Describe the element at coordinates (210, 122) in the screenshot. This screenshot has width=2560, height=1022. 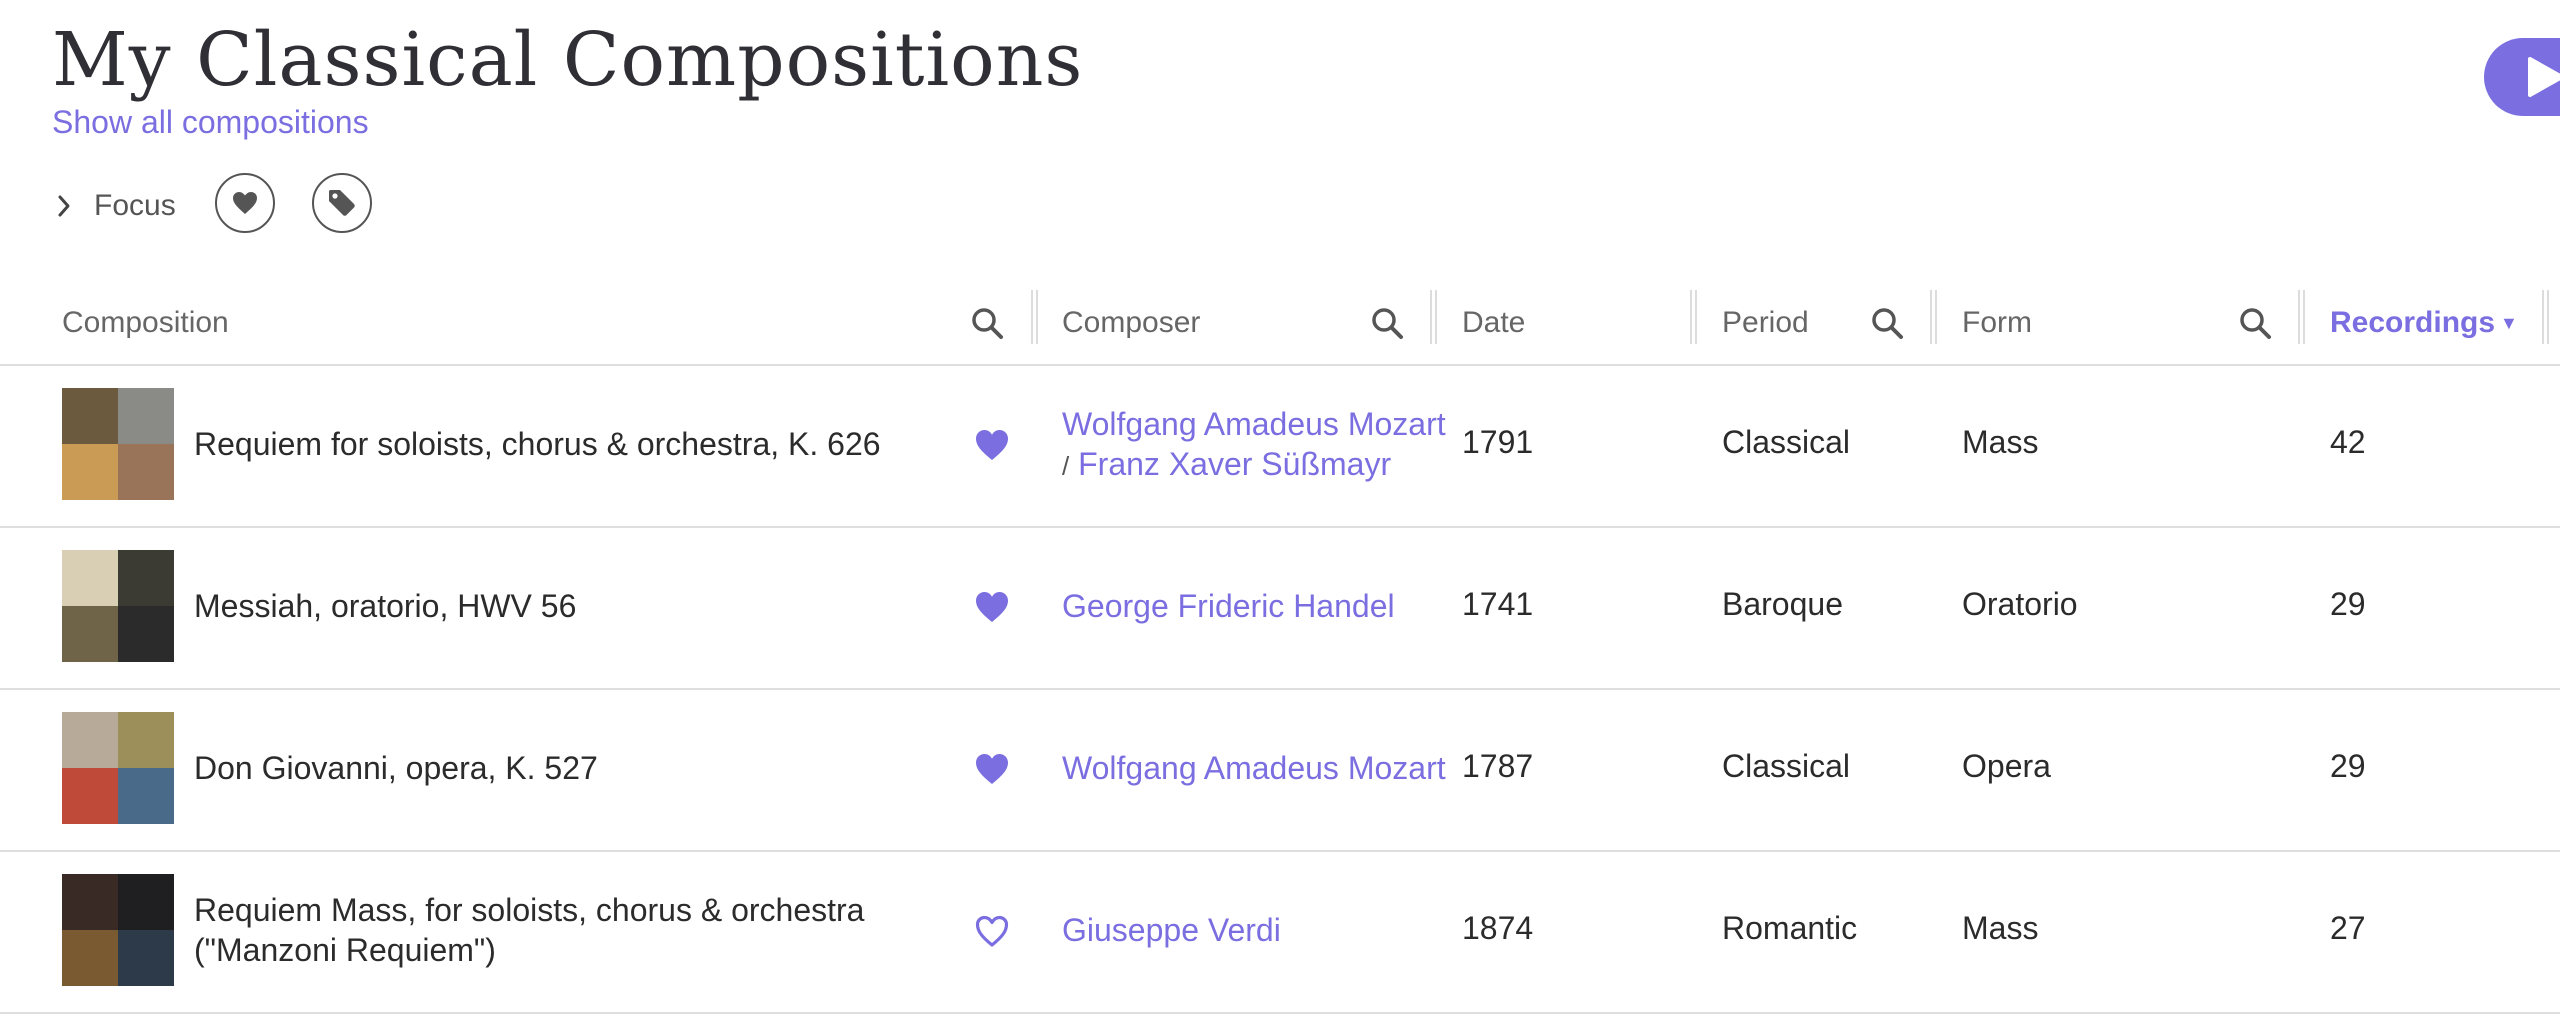
I see `show-all-compositions-link: Show all compositions` at that location.